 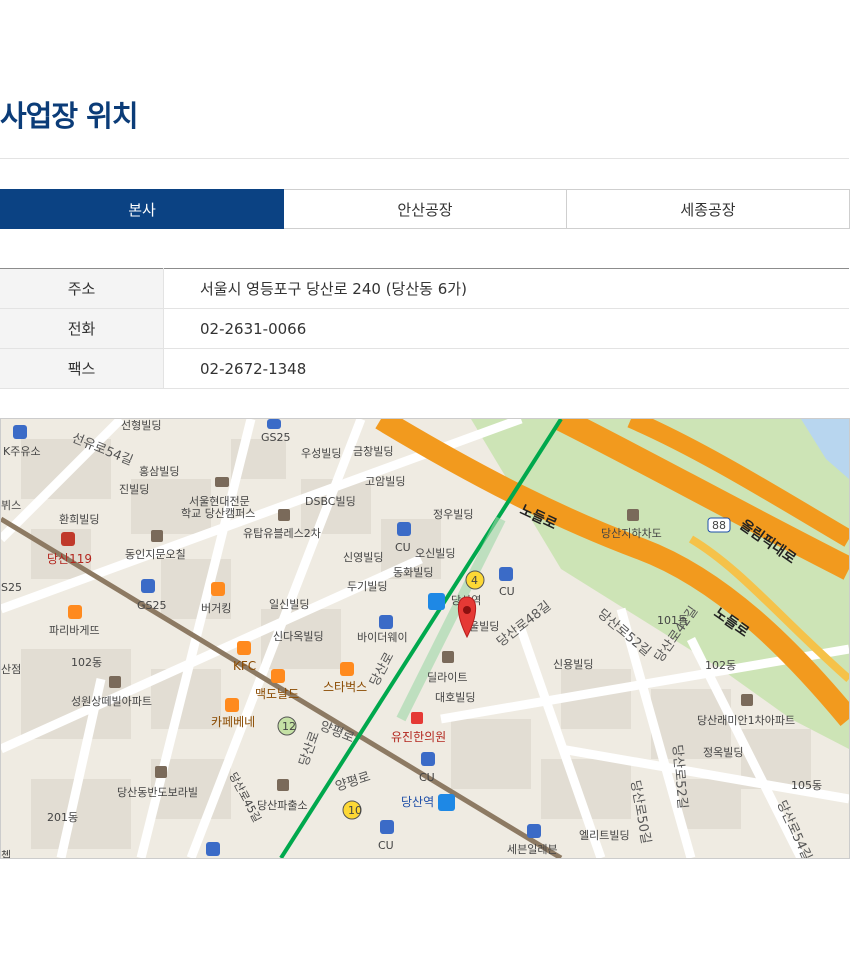 I want to click on bakery-icon, so click(x=75, y=612).